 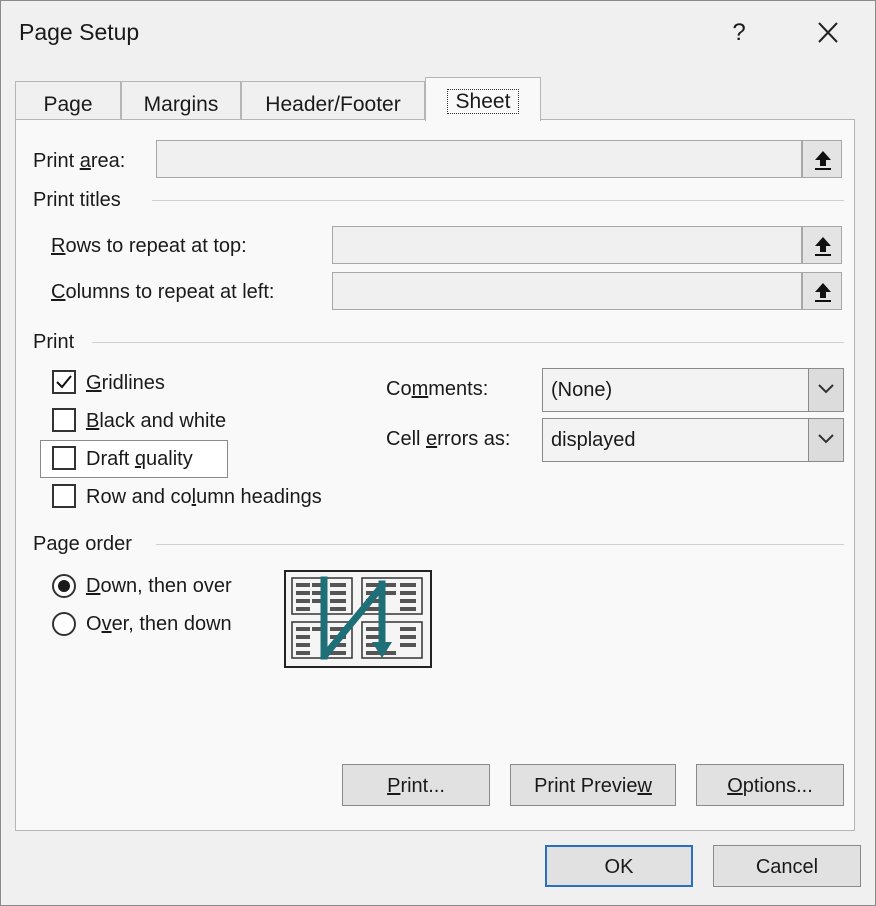 What do you see at coordinates (125, 383) in the screenshot?
I see `gridlines-label: Gridlines` at bounding box center [125, 383].